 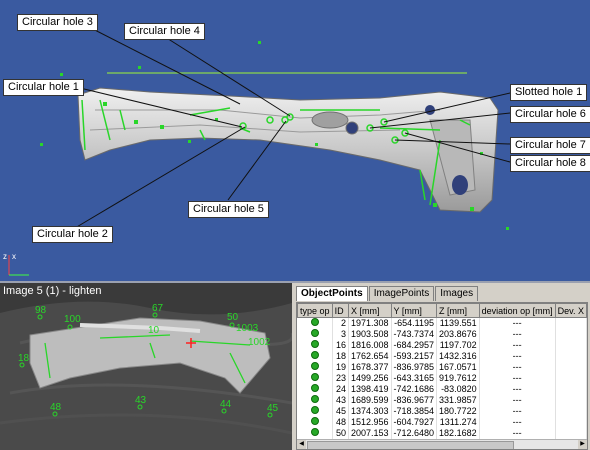 I want to click on y-cell: -604.7927, so click(x=414, y=422).